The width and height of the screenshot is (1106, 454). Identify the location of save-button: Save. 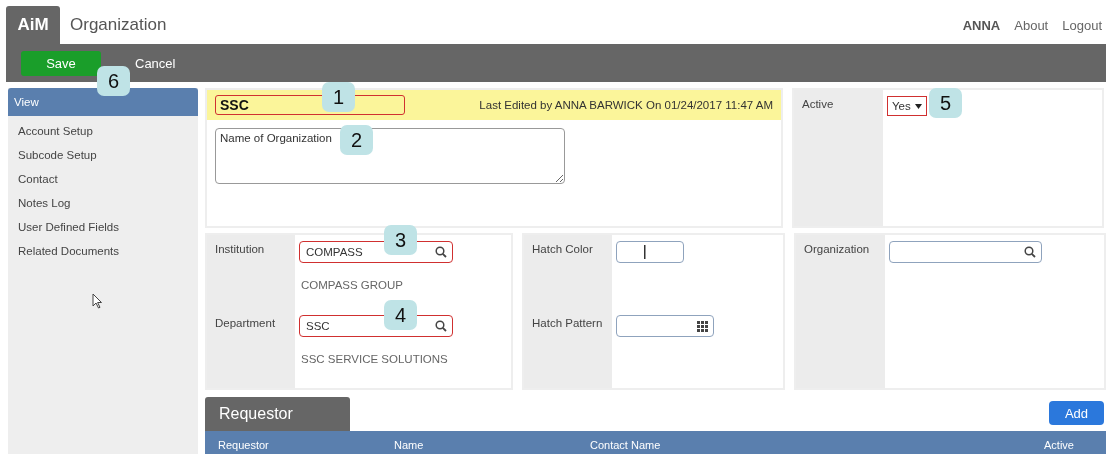
(61, 63).